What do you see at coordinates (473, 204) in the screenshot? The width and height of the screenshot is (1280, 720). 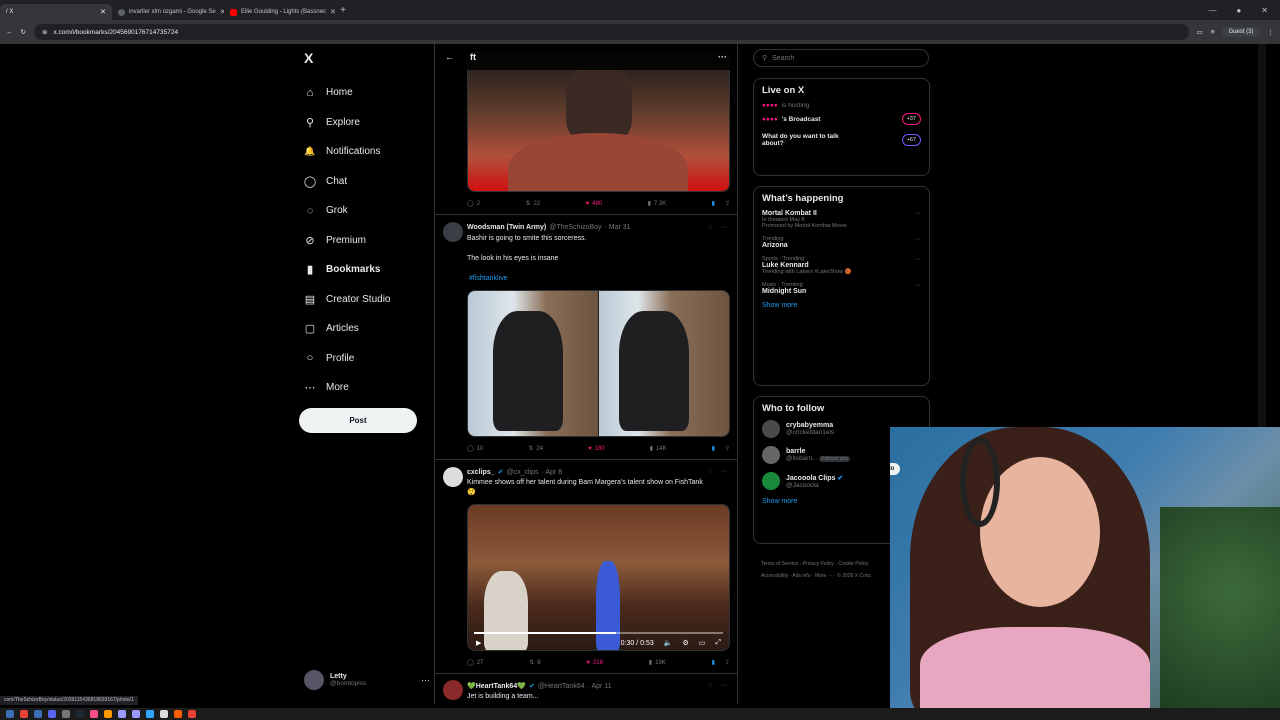 I see `reply-button: ◯ 2` at bounding box center [473, 204].